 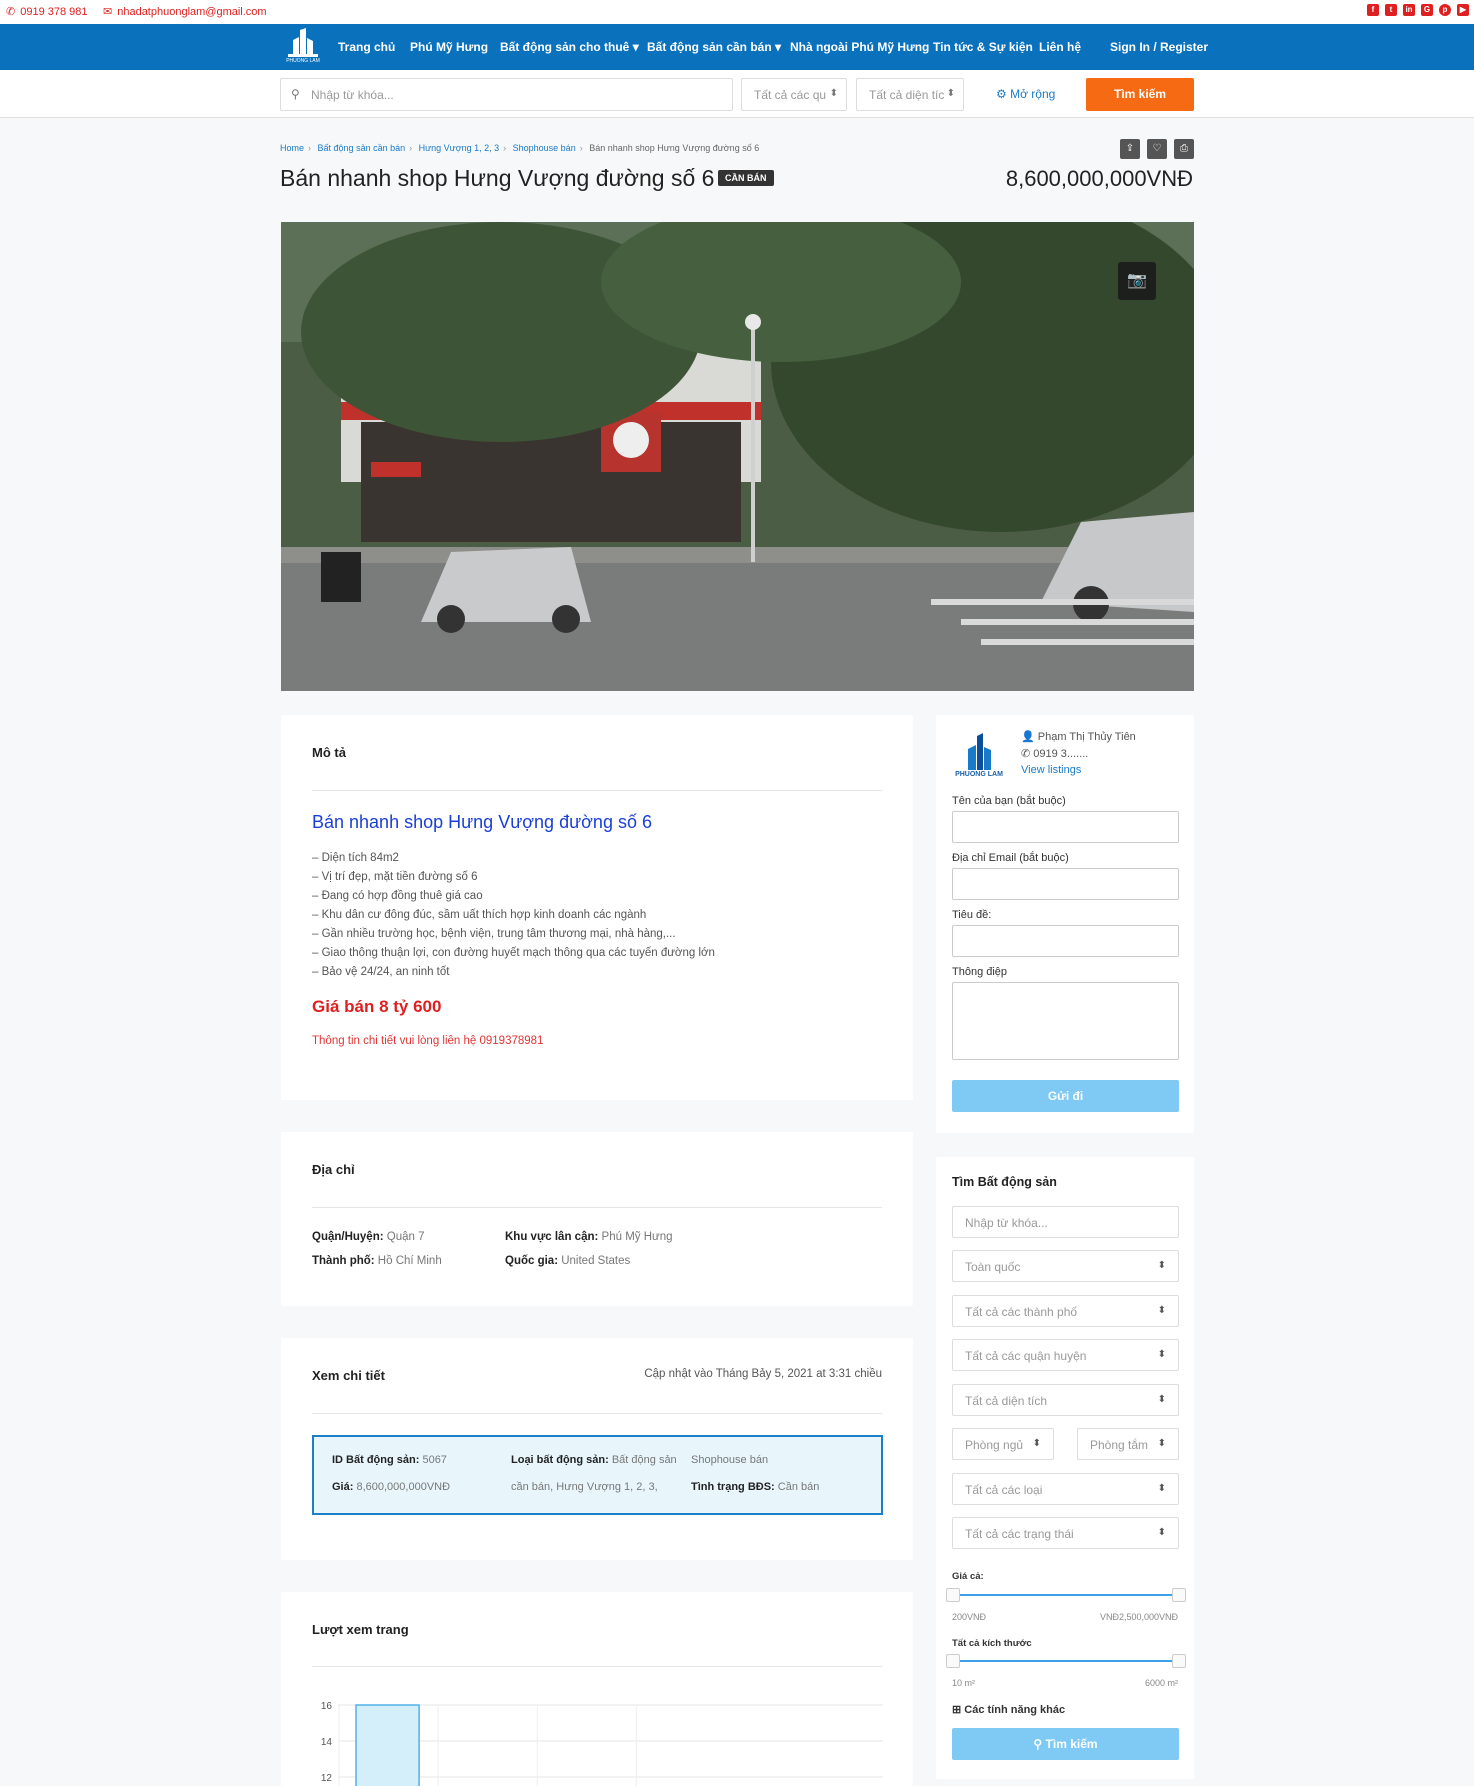 What do you see at coordinates (397, 896) in the screenshot?
I see `feature-item: – Đang có hợp đồng thuê giá cao` at bounding box center [397, 896].